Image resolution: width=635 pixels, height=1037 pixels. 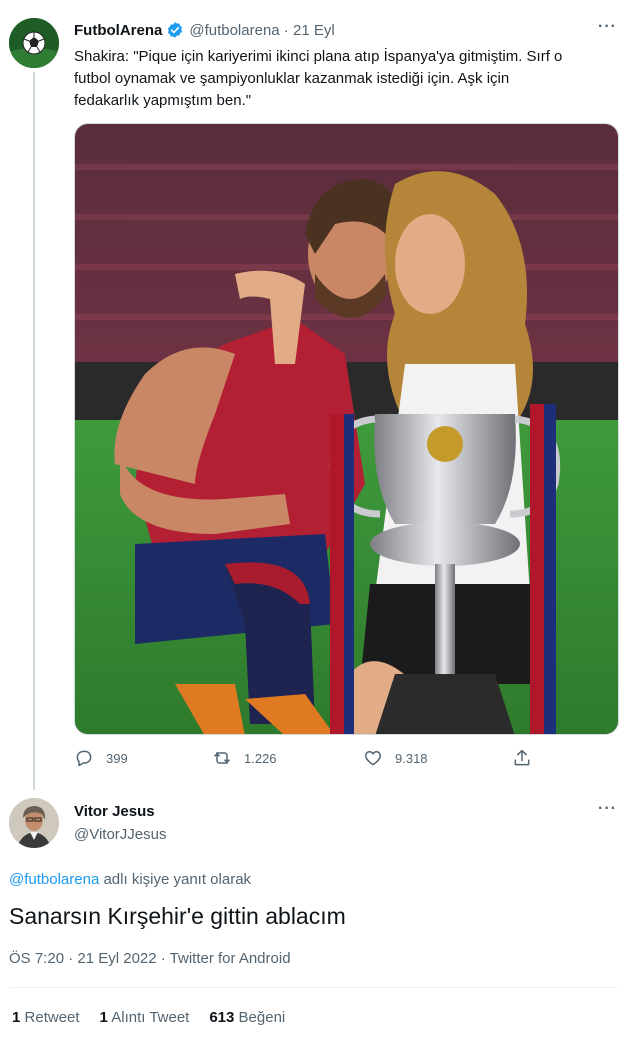 What do you see at coordinates (175, 30) in the screenshot?
I see `verified-badge-icon` at bounding box center [175, 30].